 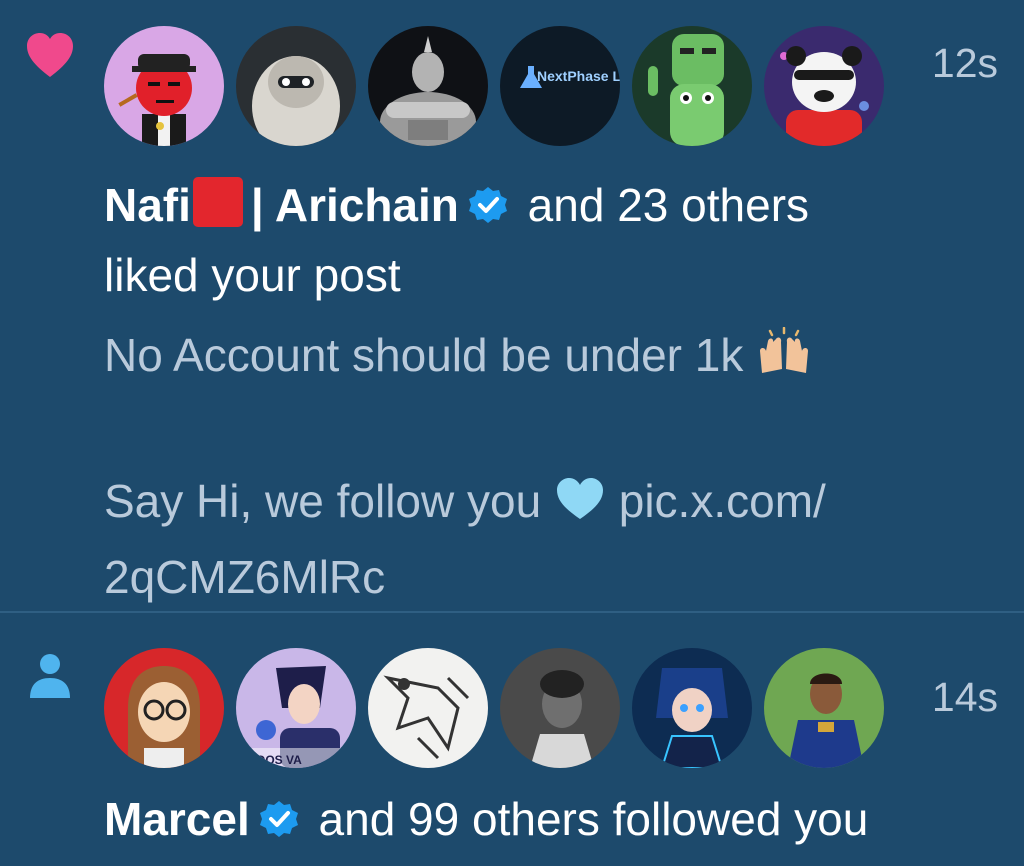 I want to click on avatar-sketch, so click(x=428, y=708).